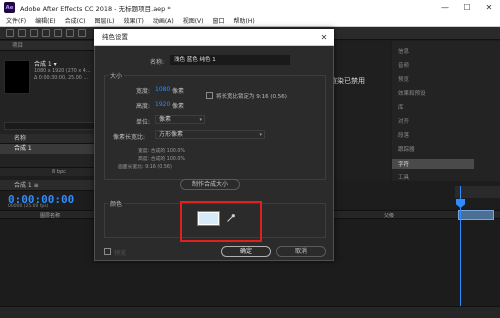 The width and height of the screenshot is (500, 318). What do you see at coordinates (460, 203) in the screenshot?
I see `playhead-handle-icon` at bounding box center [460, 203].